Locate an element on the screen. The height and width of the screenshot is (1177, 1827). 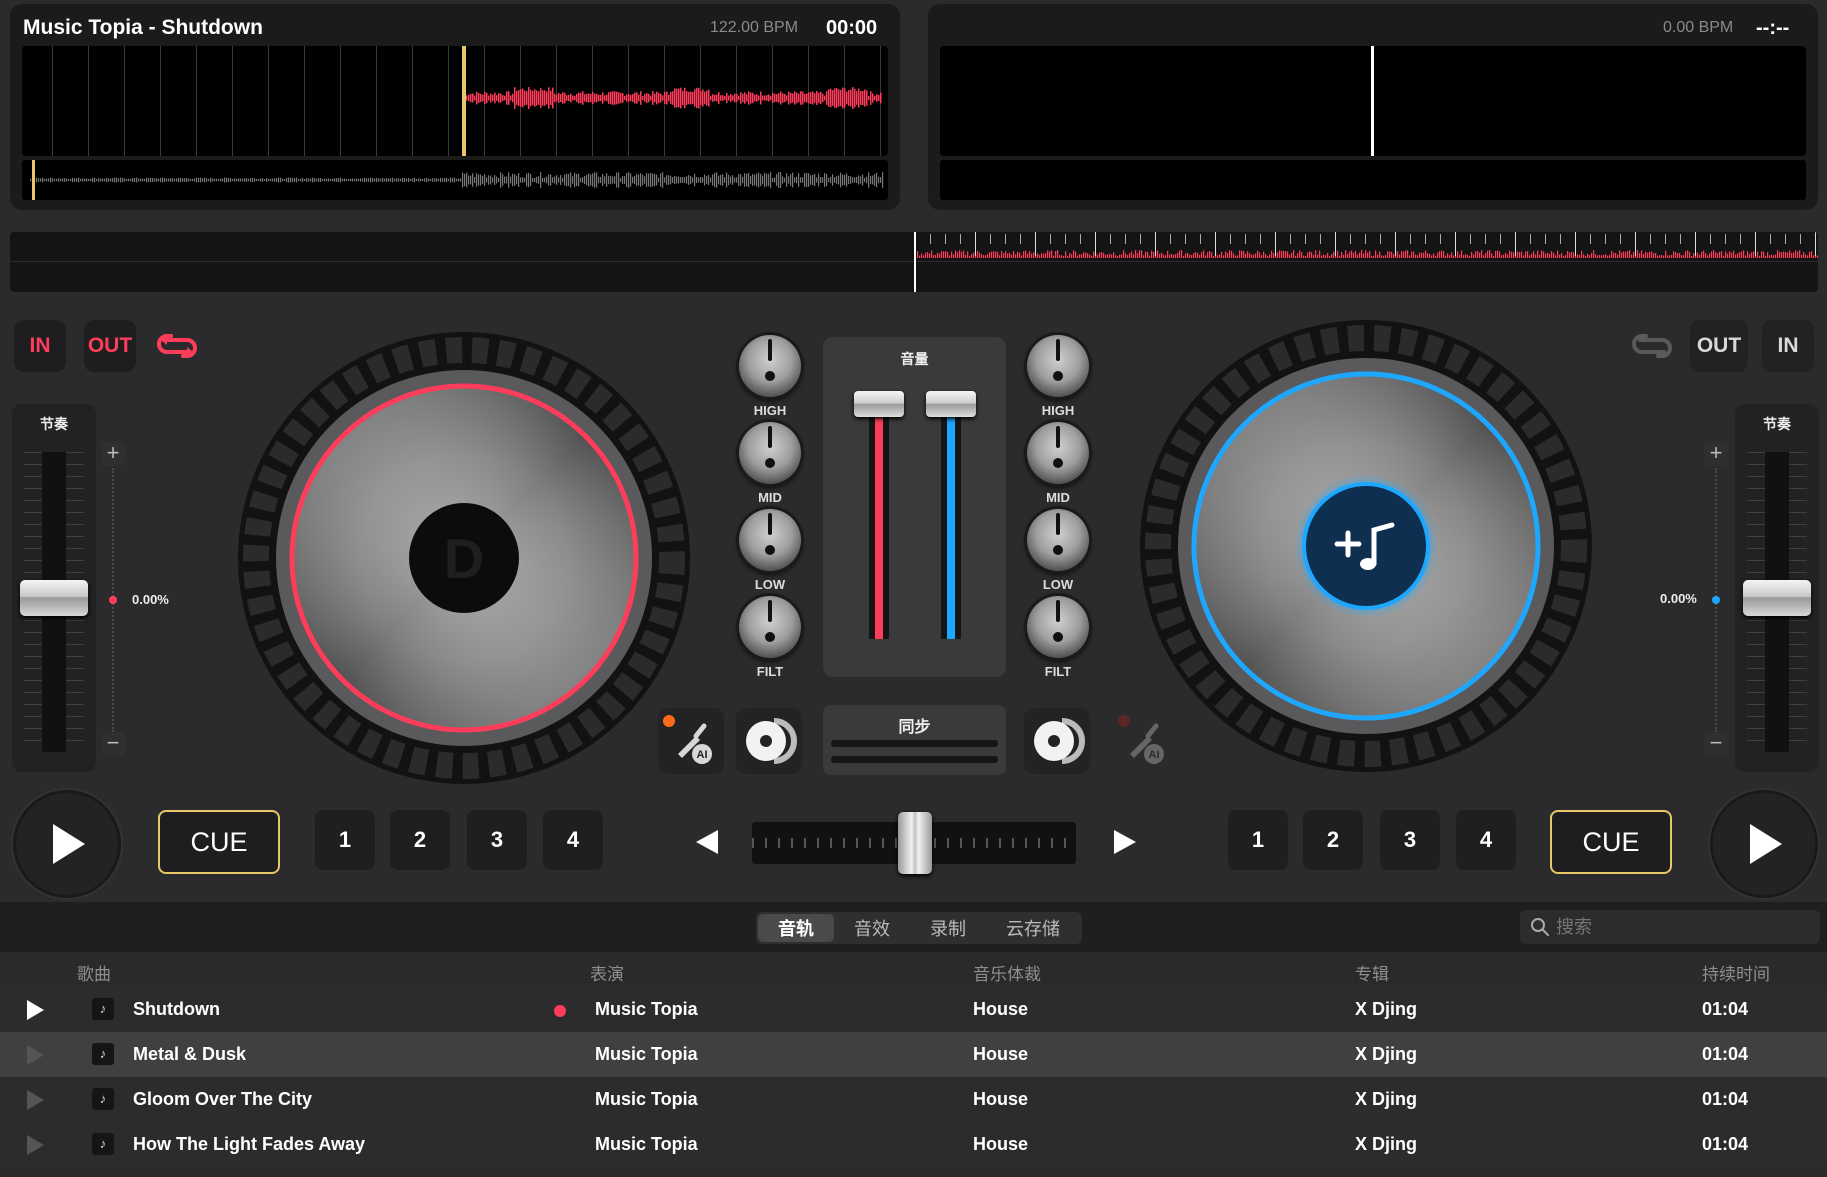
tab-cloud: 云存储 is located at coordinates (1033, 928).